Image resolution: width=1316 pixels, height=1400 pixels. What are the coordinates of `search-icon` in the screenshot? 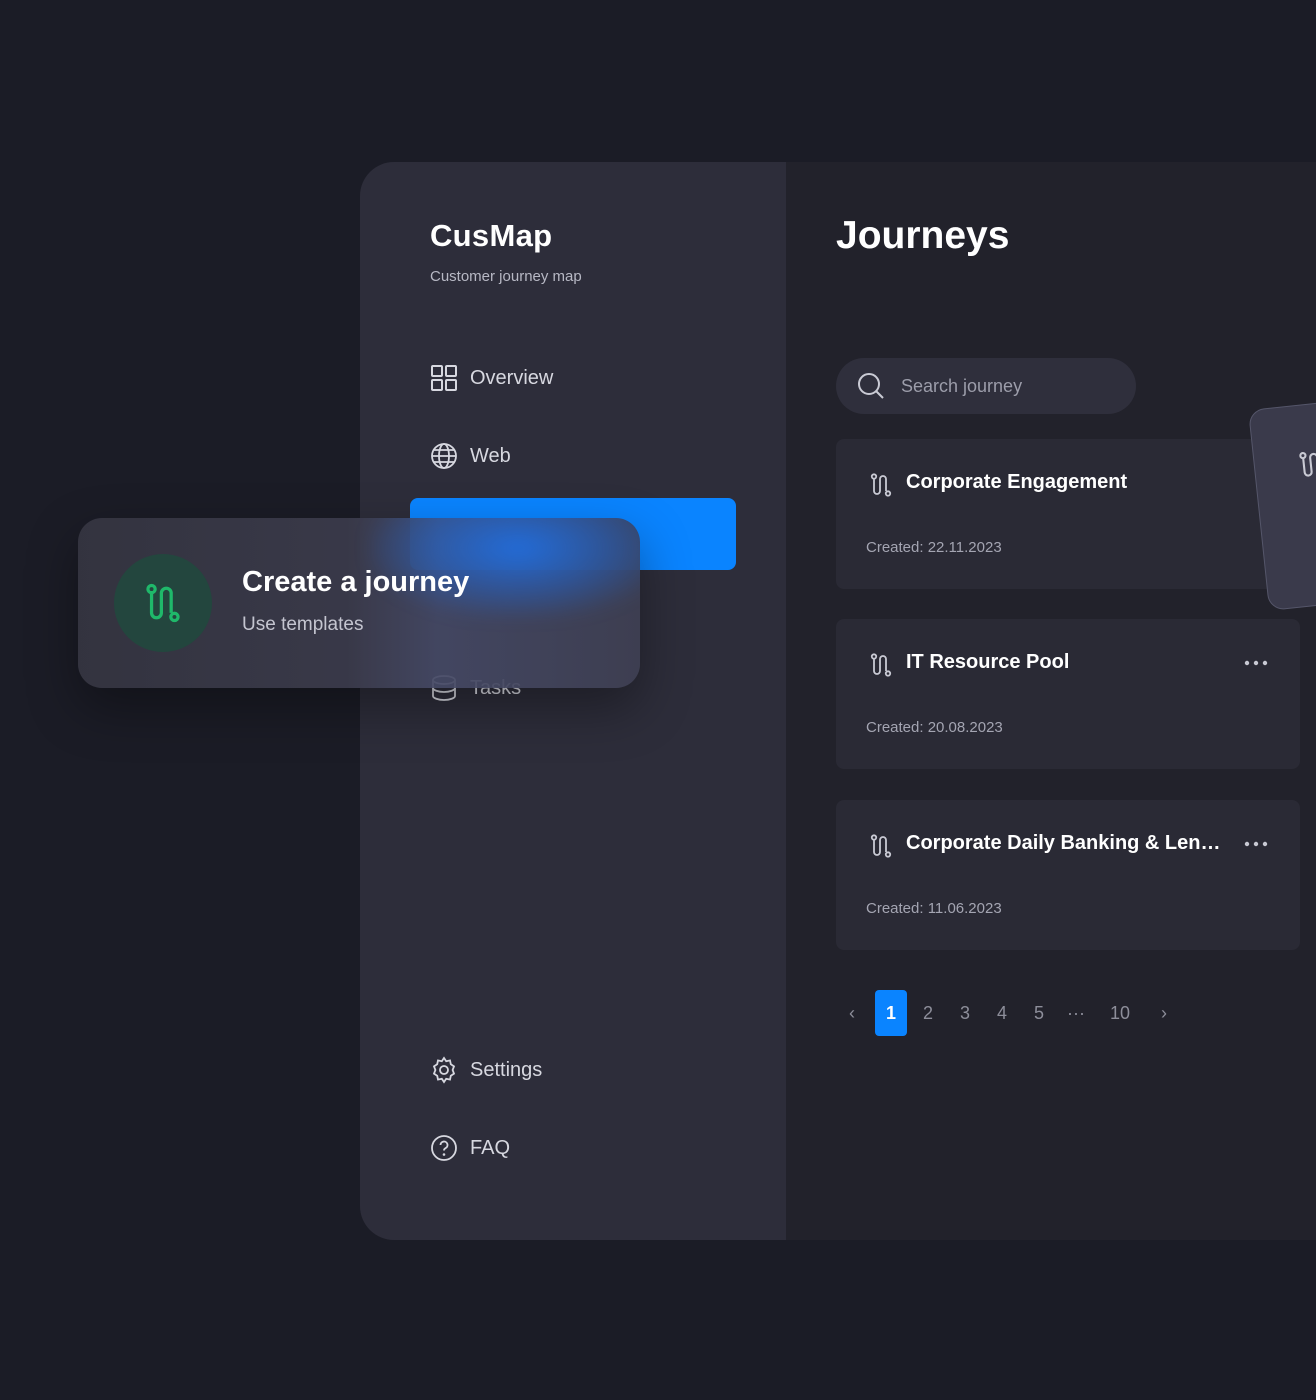 It's located at (871, 386).